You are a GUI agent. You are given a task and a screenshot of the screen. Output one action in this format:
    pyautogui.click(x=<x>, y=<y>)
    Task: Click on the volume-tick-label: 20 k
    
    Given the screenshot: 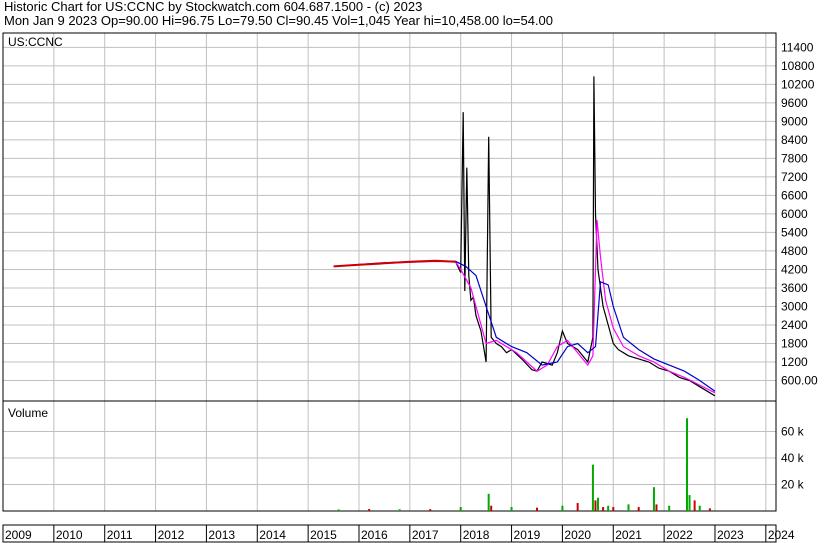 What is the action you would take?
    pyautogui.click(x=793, y=485)
    